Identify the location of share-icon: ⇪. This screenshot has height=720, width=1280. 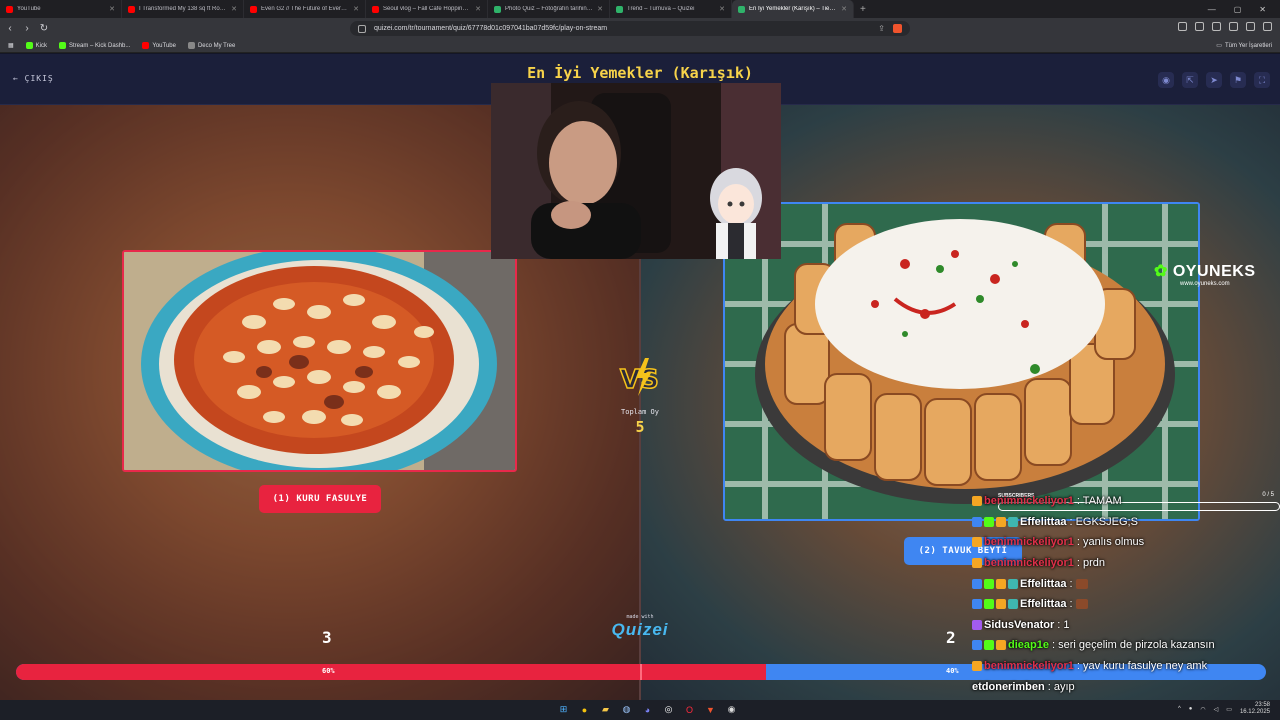
(881, 28).